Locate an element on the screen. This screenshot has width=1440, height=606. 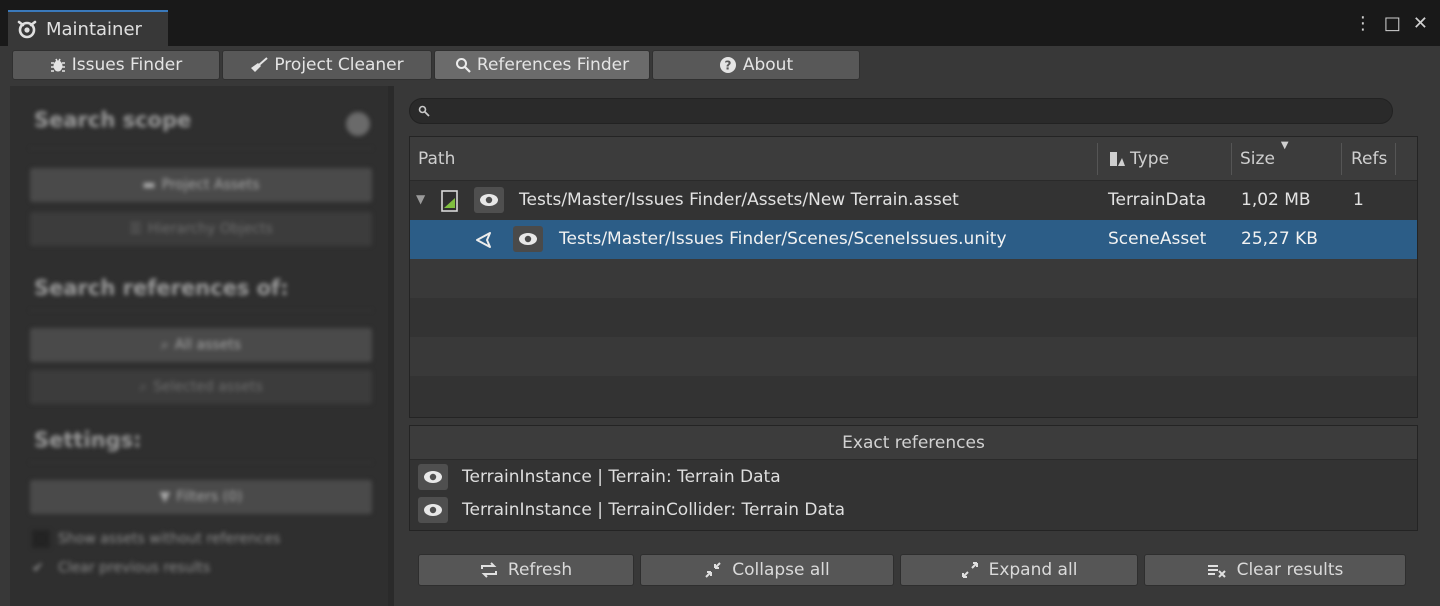
tree-expand-arrow-icon: ▼ is located at coordinates (420, 199).